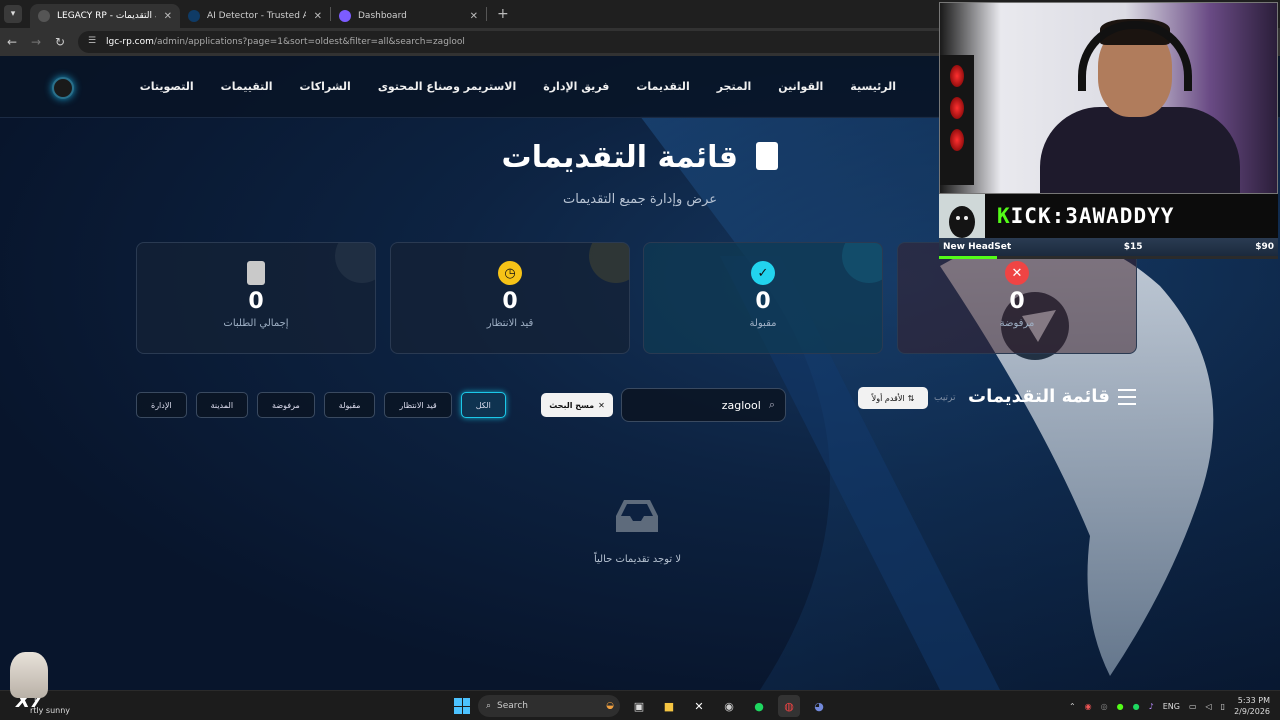  What do you see at coordinates (1133, 247) in the screenshot?
I see `goal-current: $15` at bounding box center [1133, 247].